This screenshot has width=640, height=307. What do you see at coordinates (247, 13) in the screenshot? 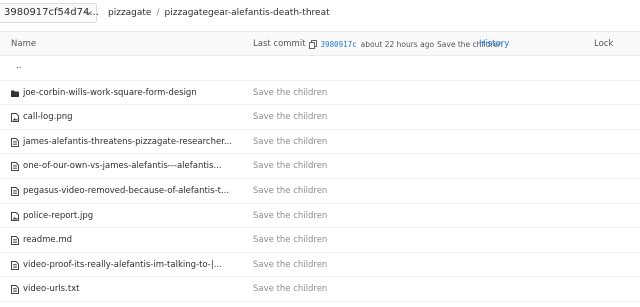
I see `breadcrumb-folder: pizzagategear-alefantis-death-threat` at bounding box center [247, 13].